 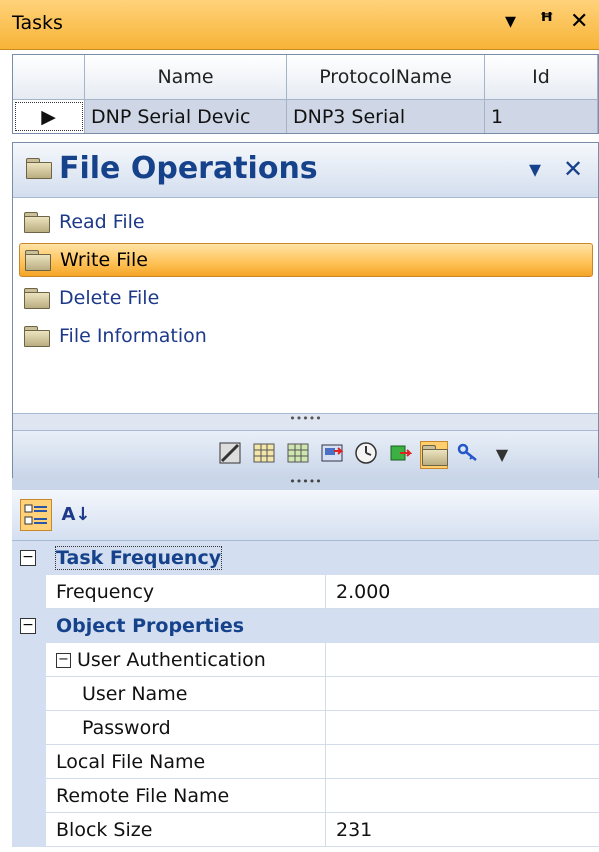 I want to click on column-header-name: Name, so click(x=186, y=77).